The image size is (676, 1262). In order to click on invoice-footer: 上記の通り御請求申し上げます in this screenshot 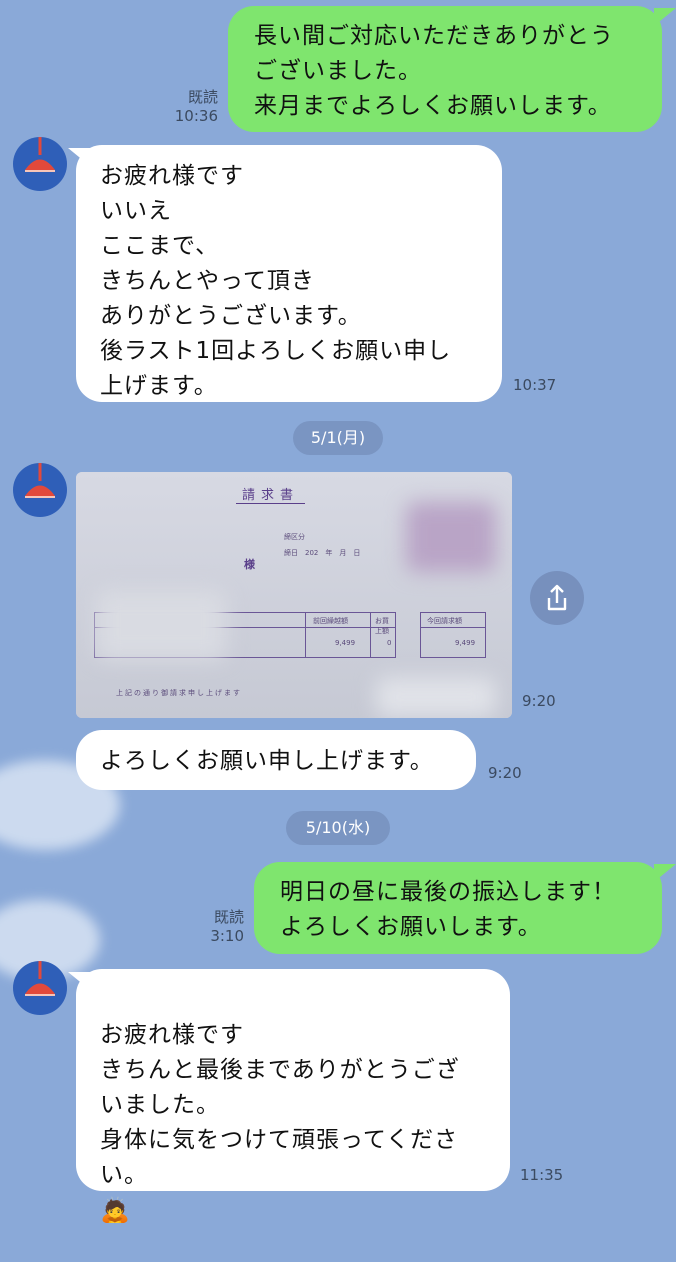, I will do `click(179, 693)`.